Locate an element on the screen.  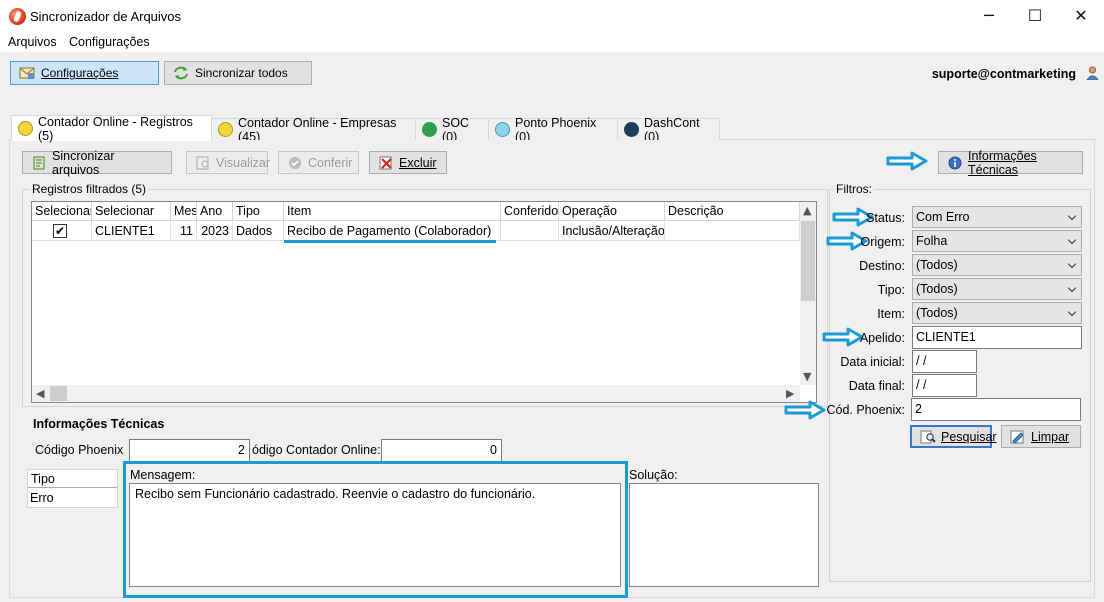
annotation-highlight-box is located at coordinates (375, 529).